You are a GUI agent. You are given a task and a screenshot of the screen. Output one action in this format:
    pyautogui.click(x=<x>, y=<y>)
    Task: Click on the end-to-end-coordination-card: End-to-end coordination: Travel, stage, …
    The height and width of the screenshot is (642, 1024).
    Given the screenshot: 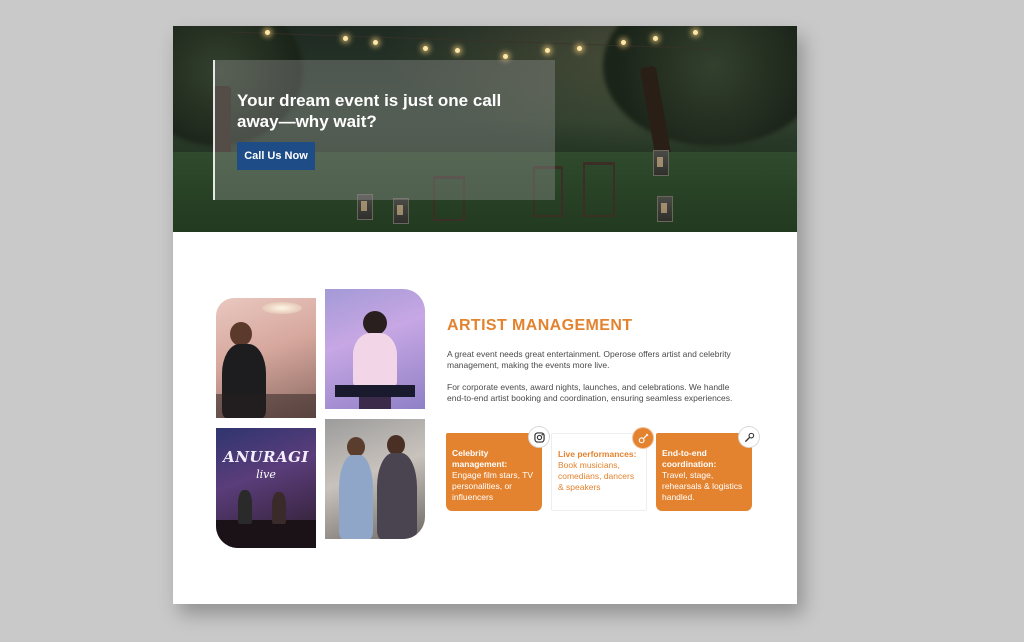 What is the action you would take?
    pyautogui.click(x=707, y=469)
    